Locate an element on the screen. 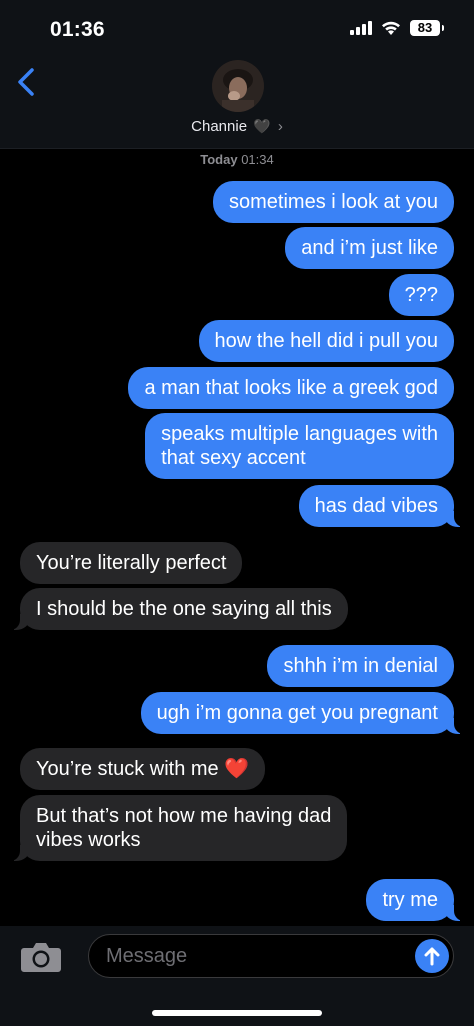 The height and width of the screenshot is (1026, 474). camera-button is located at coordinates (41, 957).